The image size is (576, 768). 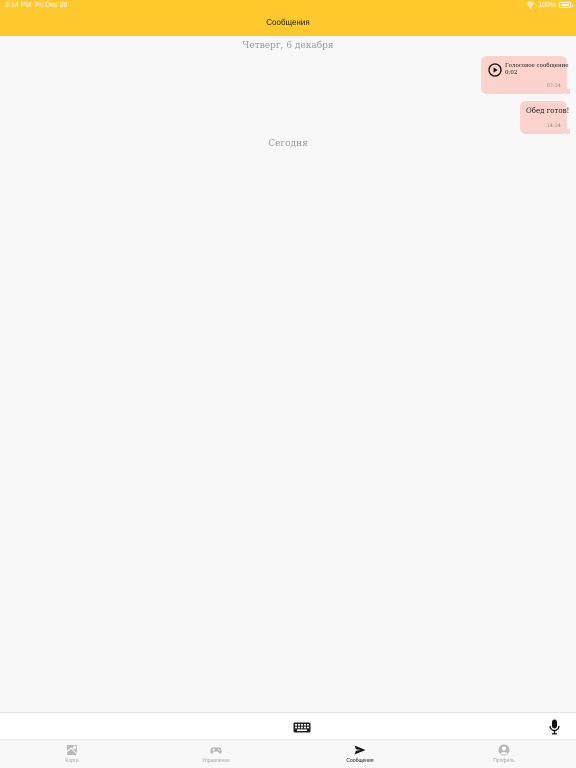 I want to click on voice-message-bubble: Голосовое сообщение 0:02 07:34, so click(x=525, y=75).